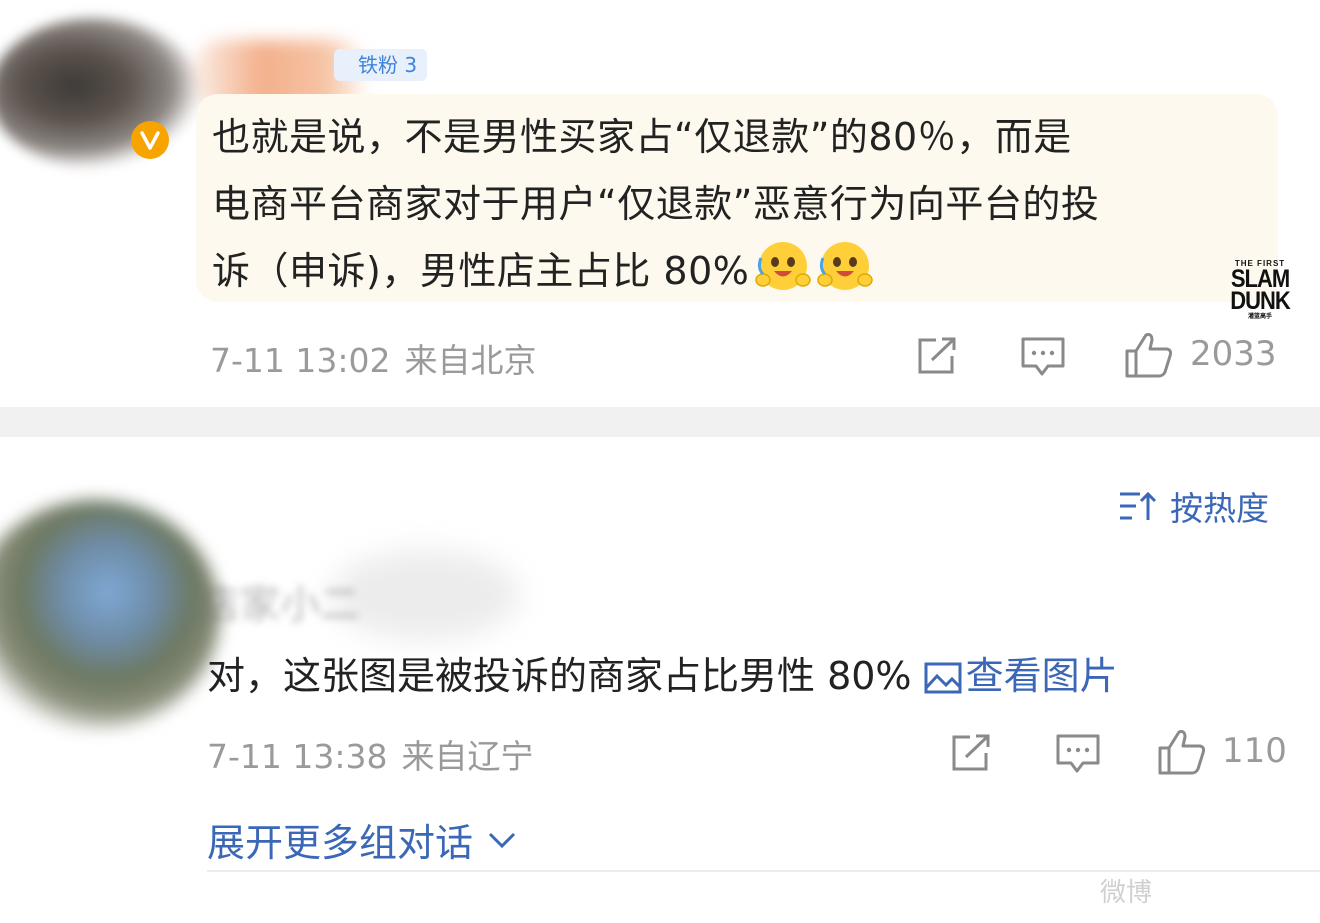 The height and width of the screenshot is (923, 1320). What do you see at coordinates (1260, 300) in the screenshot?
I see `logo-line2: DUNK` at bounding box center [1260, 300].